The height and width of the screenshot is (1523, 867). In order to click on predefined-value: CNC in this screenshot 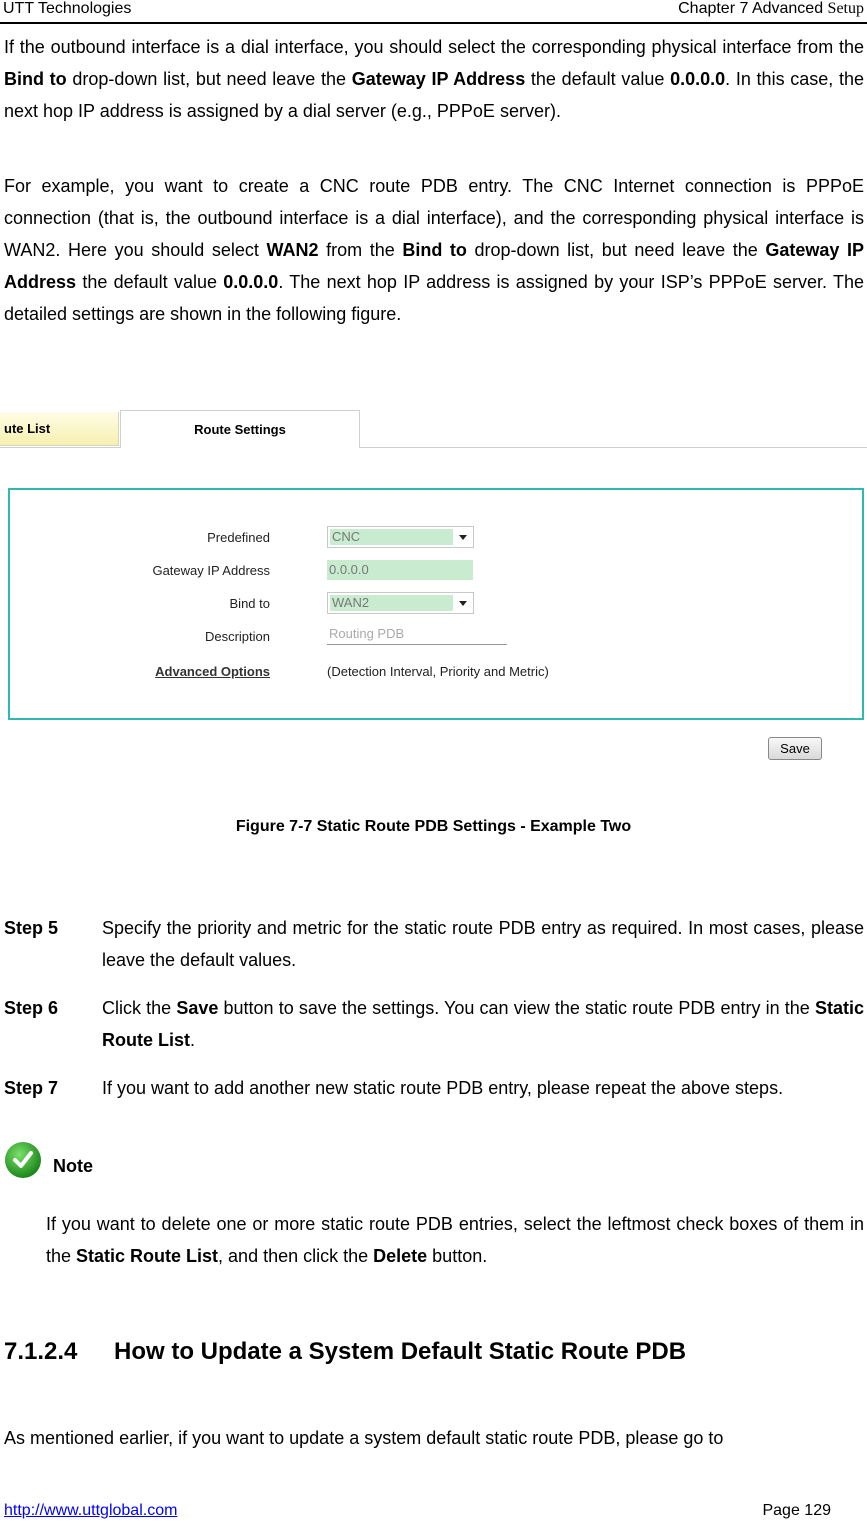, I will do `click(391, 537)`.